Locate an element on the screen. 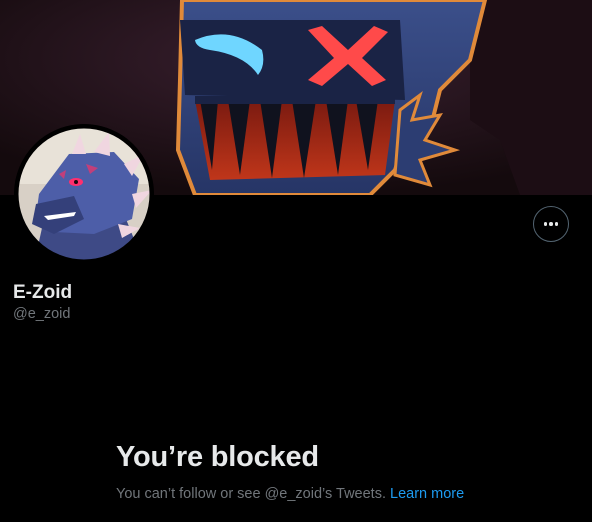 The height and width of the screenshot is (522, 592). blocked-title: You’re blocked is located at coordinates (217, 457).